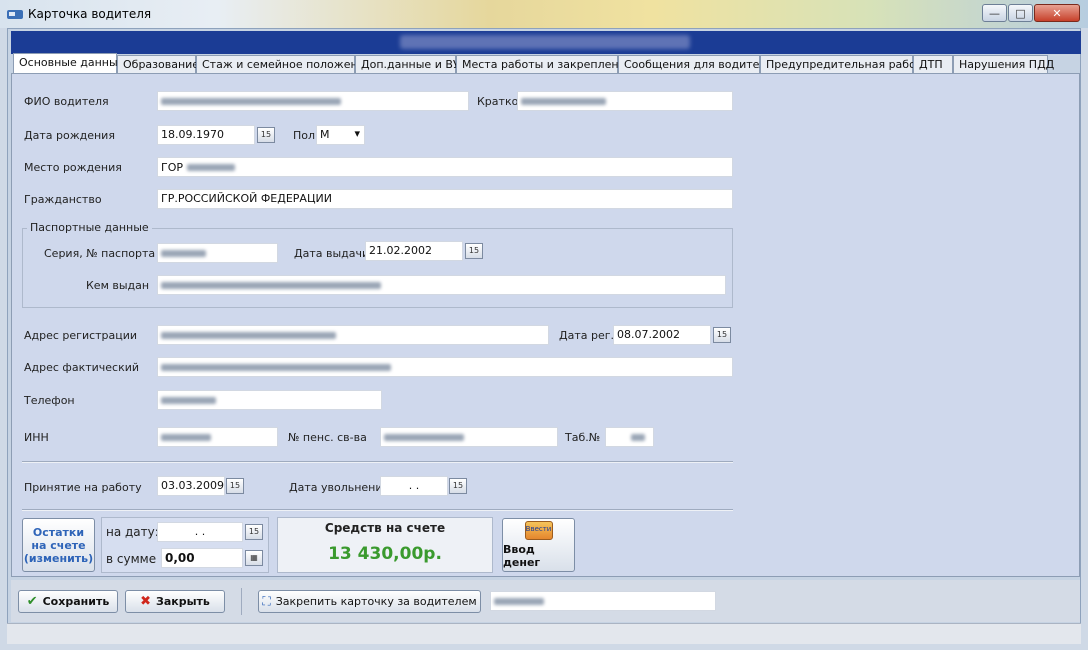 Image resolution: width=1088 pixels, height=650 pixels. What do you see at coordinates (118, 285) in the screenshot?
I see `issued-by-label: Кем выдан` at bounding box center [118, 285].